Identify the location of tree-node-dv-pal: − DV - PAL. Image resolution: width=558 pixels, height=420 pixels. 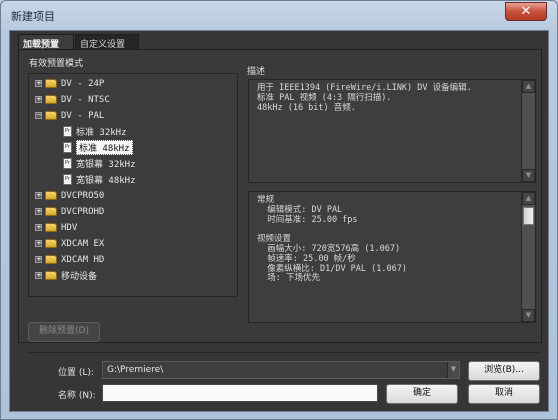
(69, 115).